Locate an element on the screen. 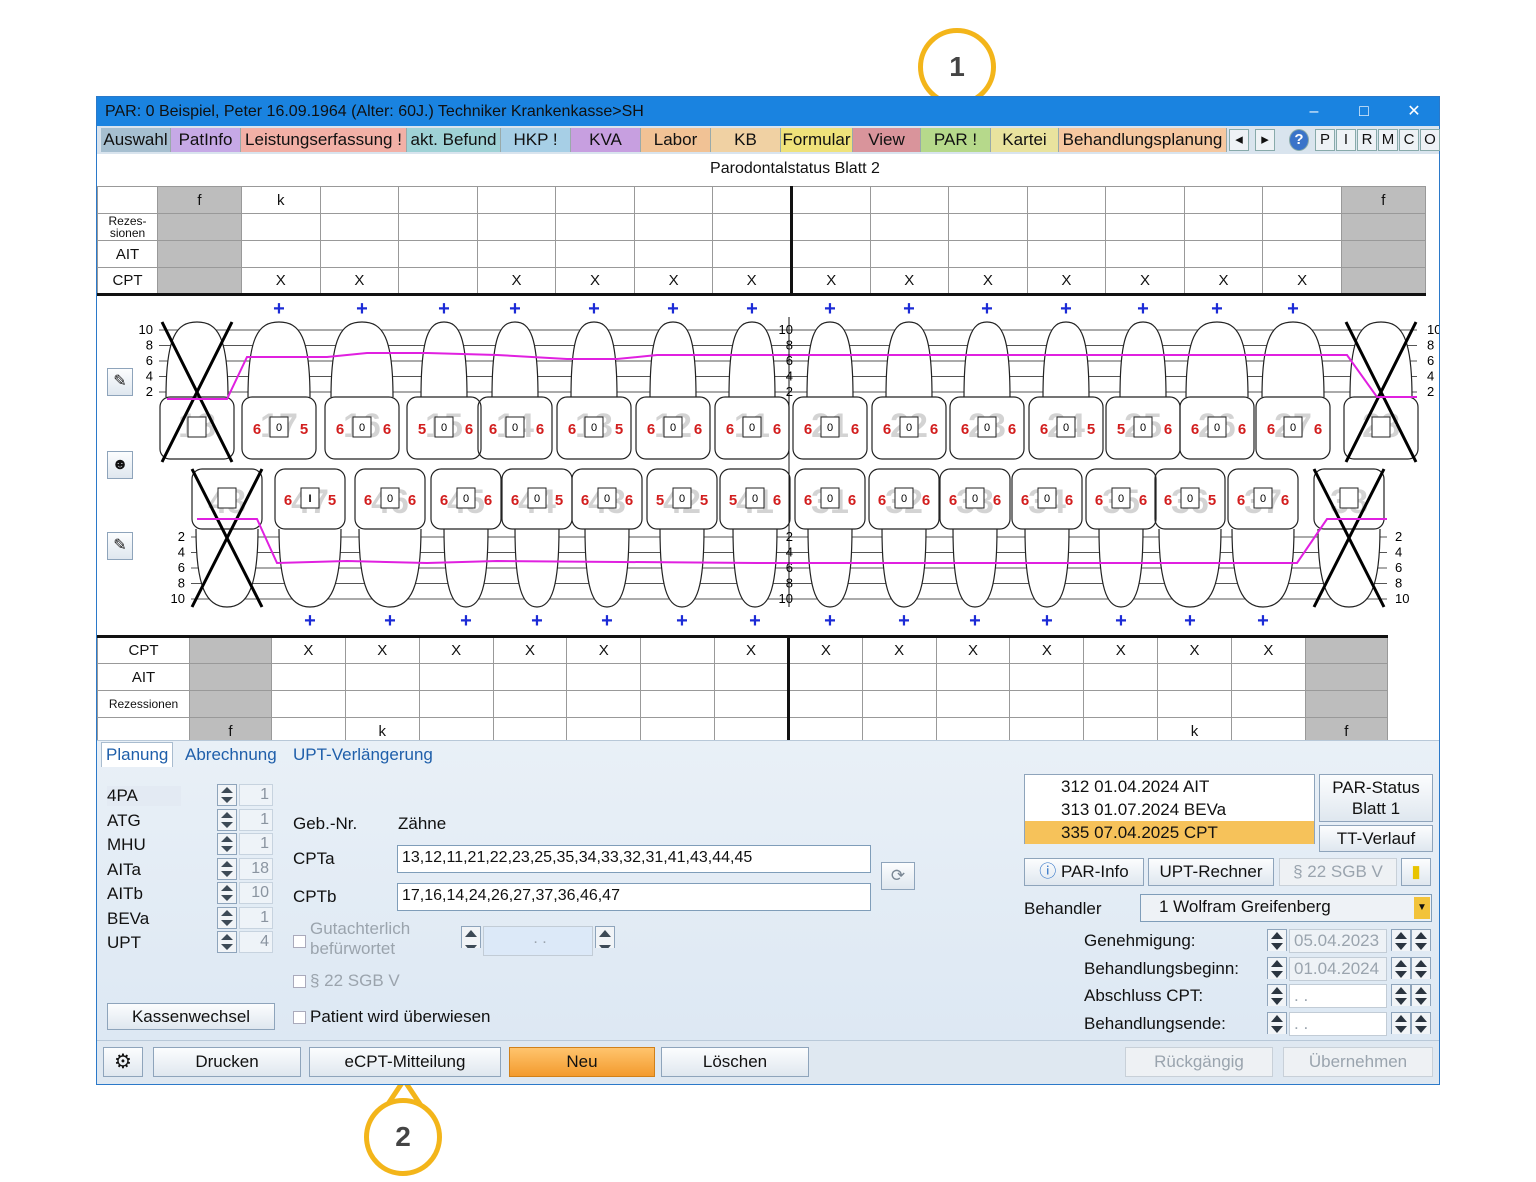 Image resolution: width=1536 pixels, height=1182 pixels. lower-tooth: 35066+ is located at coordinates (1121, 550).